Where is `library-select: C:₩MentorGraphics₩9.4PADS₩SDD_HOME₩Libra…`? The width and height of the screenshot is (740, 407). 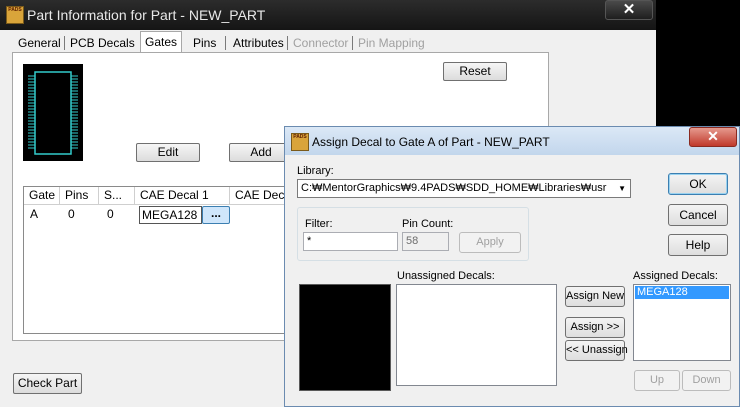
library-select: C:₩MentorGraphics₩9.4PADS₩SDD_HOME₩Libra… is located at coordinates (464, 188).